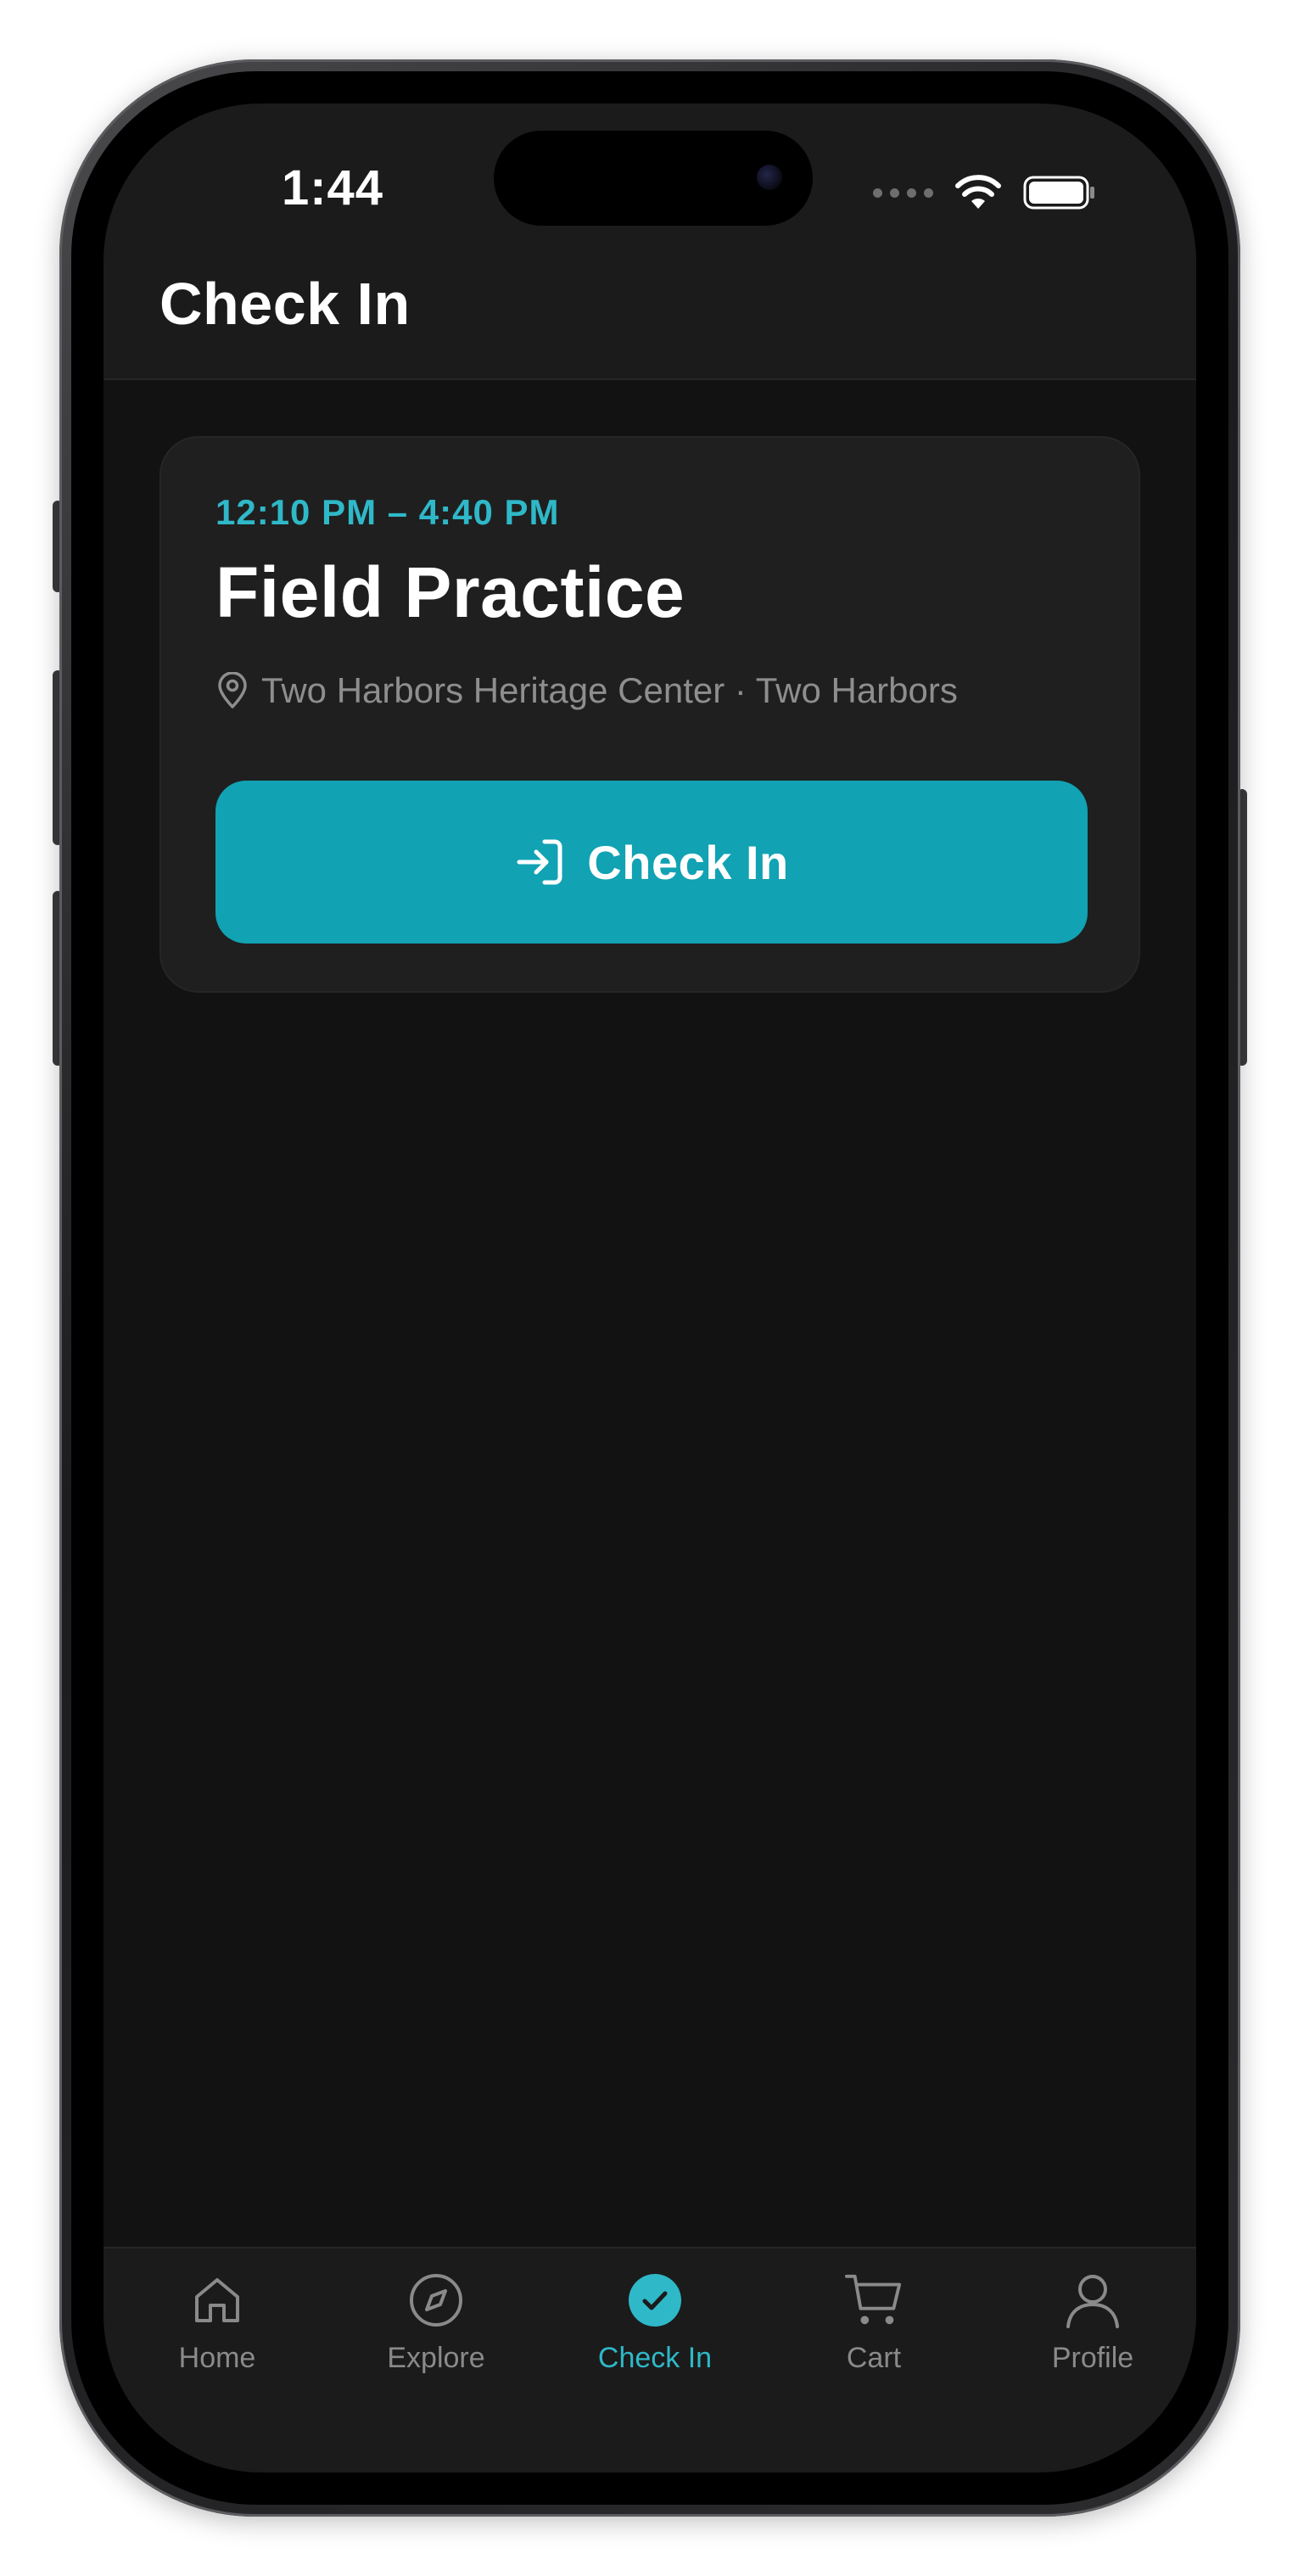 This screenshot has width=1298, height=2576. I want to click on compass-icon, so click(436, 2300).